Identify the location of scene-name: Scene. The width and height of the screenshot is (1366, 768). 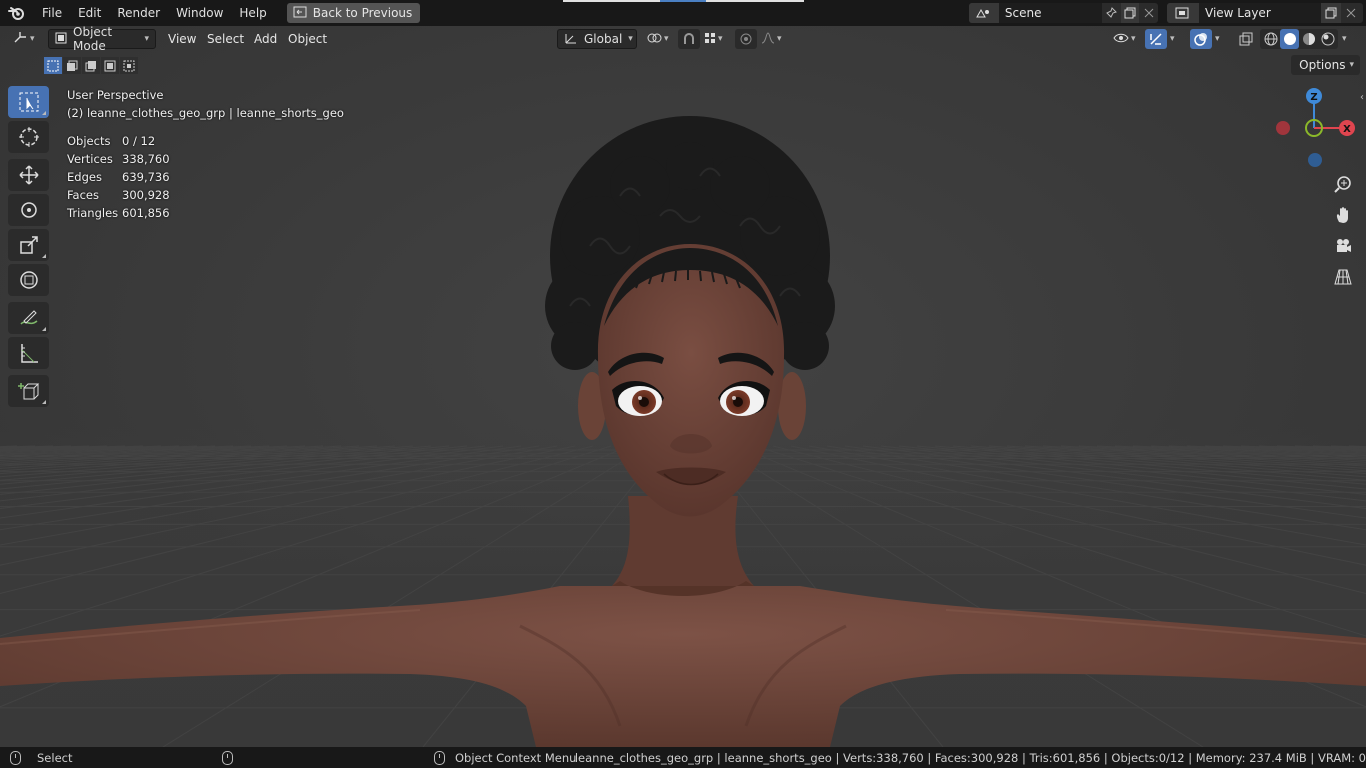
(1050, 13).